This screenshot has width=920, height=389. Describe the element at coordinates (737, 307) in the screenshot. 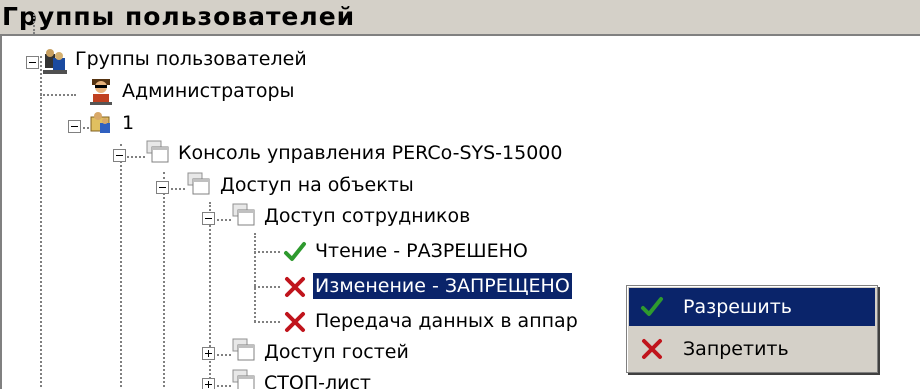

I see `menu-item-label: Разрешить` at that location.